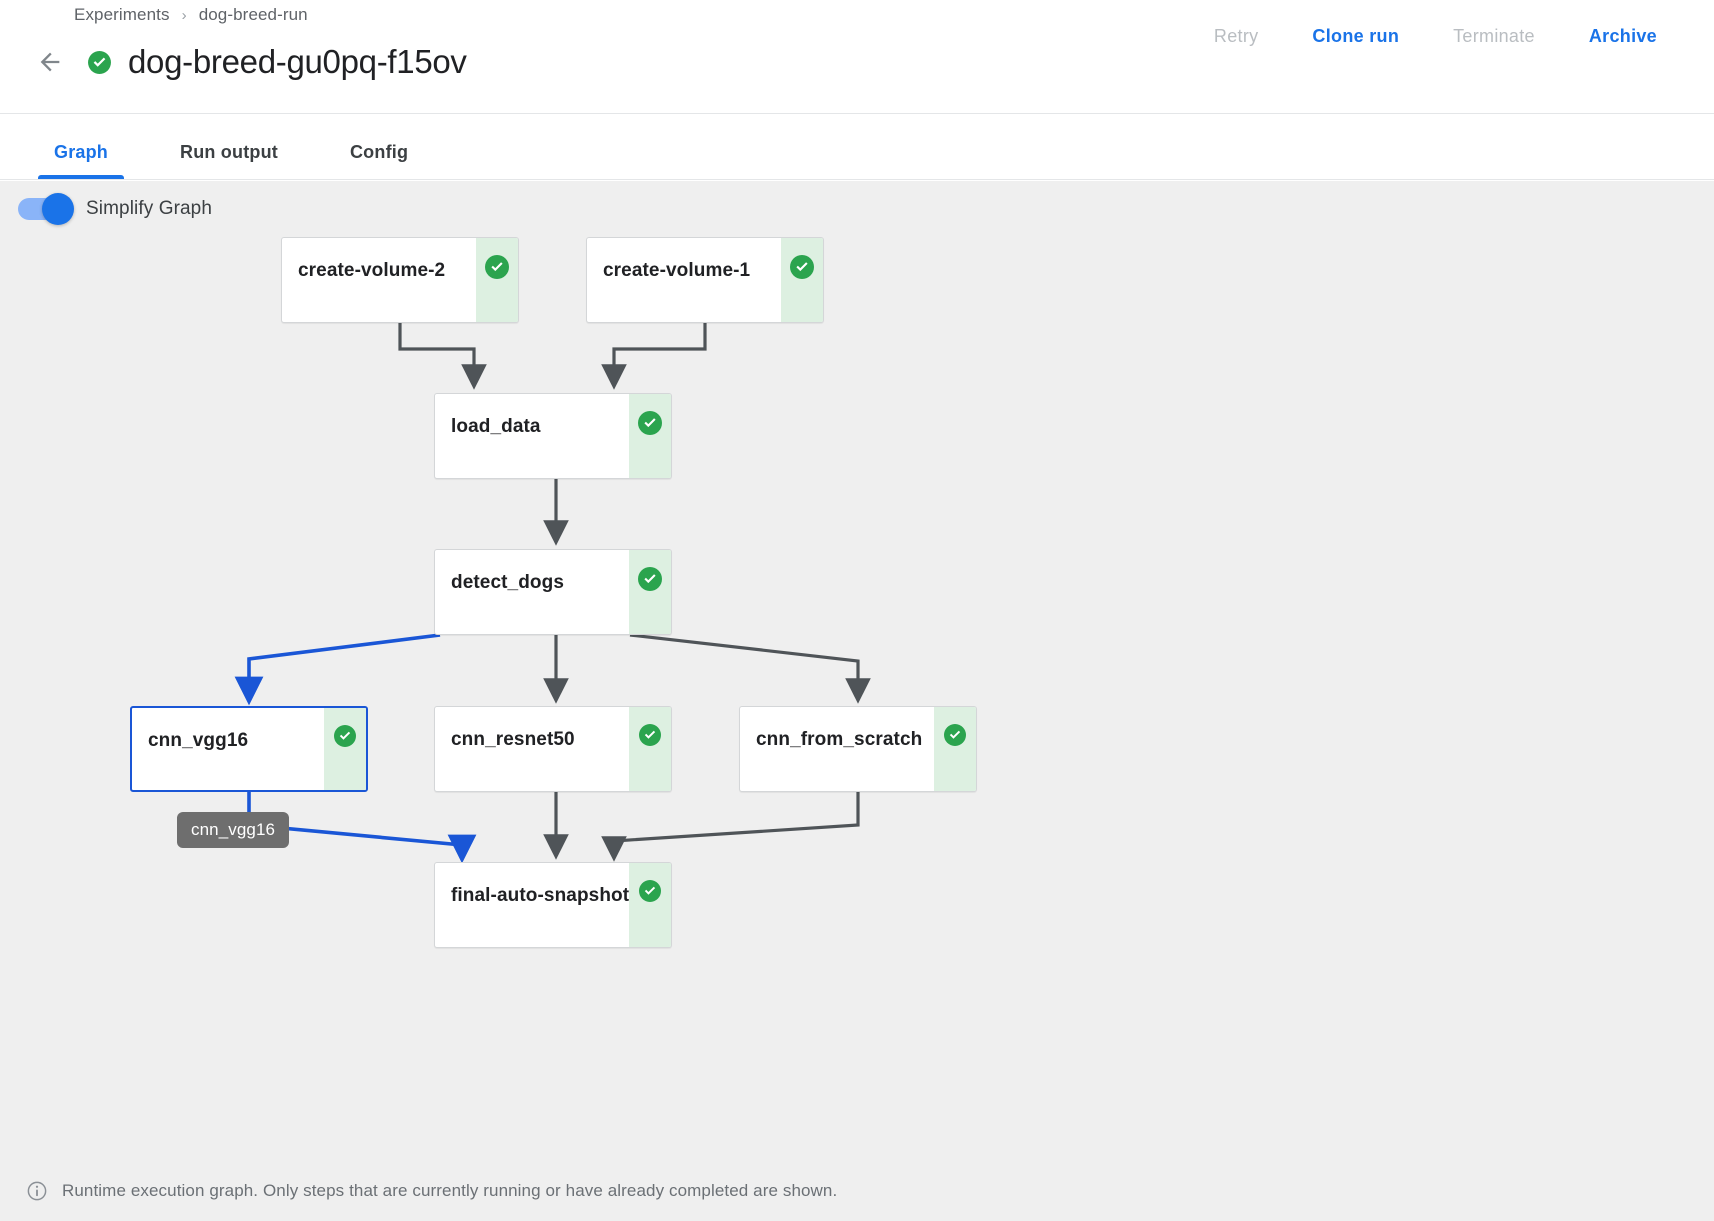  I want to click on tab-bar: Graph Run output Config, so click(857, 147).